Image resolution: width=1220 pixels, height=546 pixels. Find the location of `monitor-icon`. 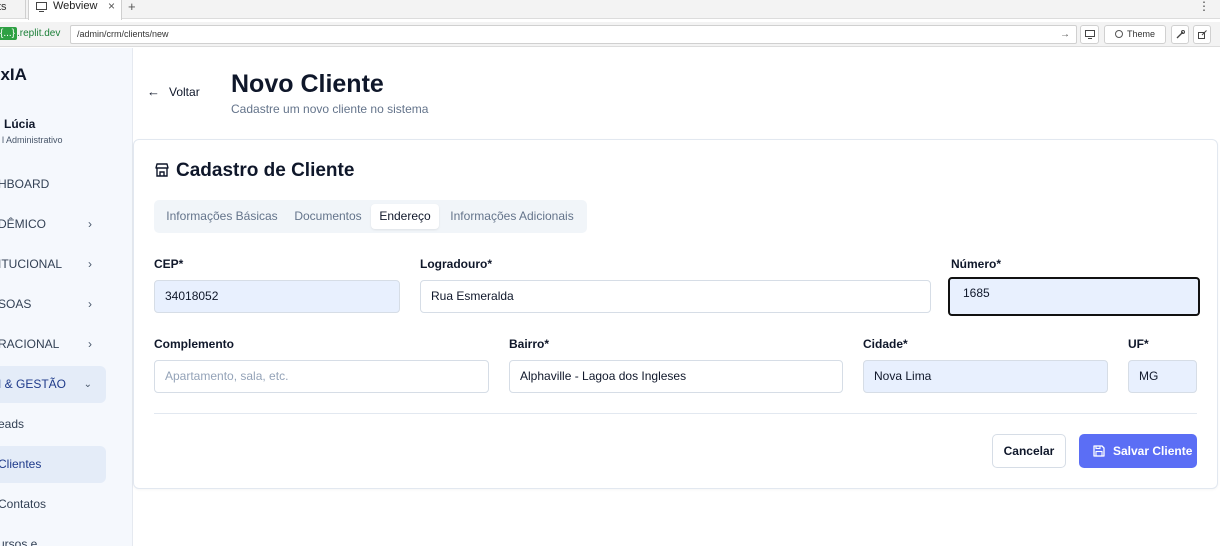

monitor-icon is located at coordinates (41, 9).